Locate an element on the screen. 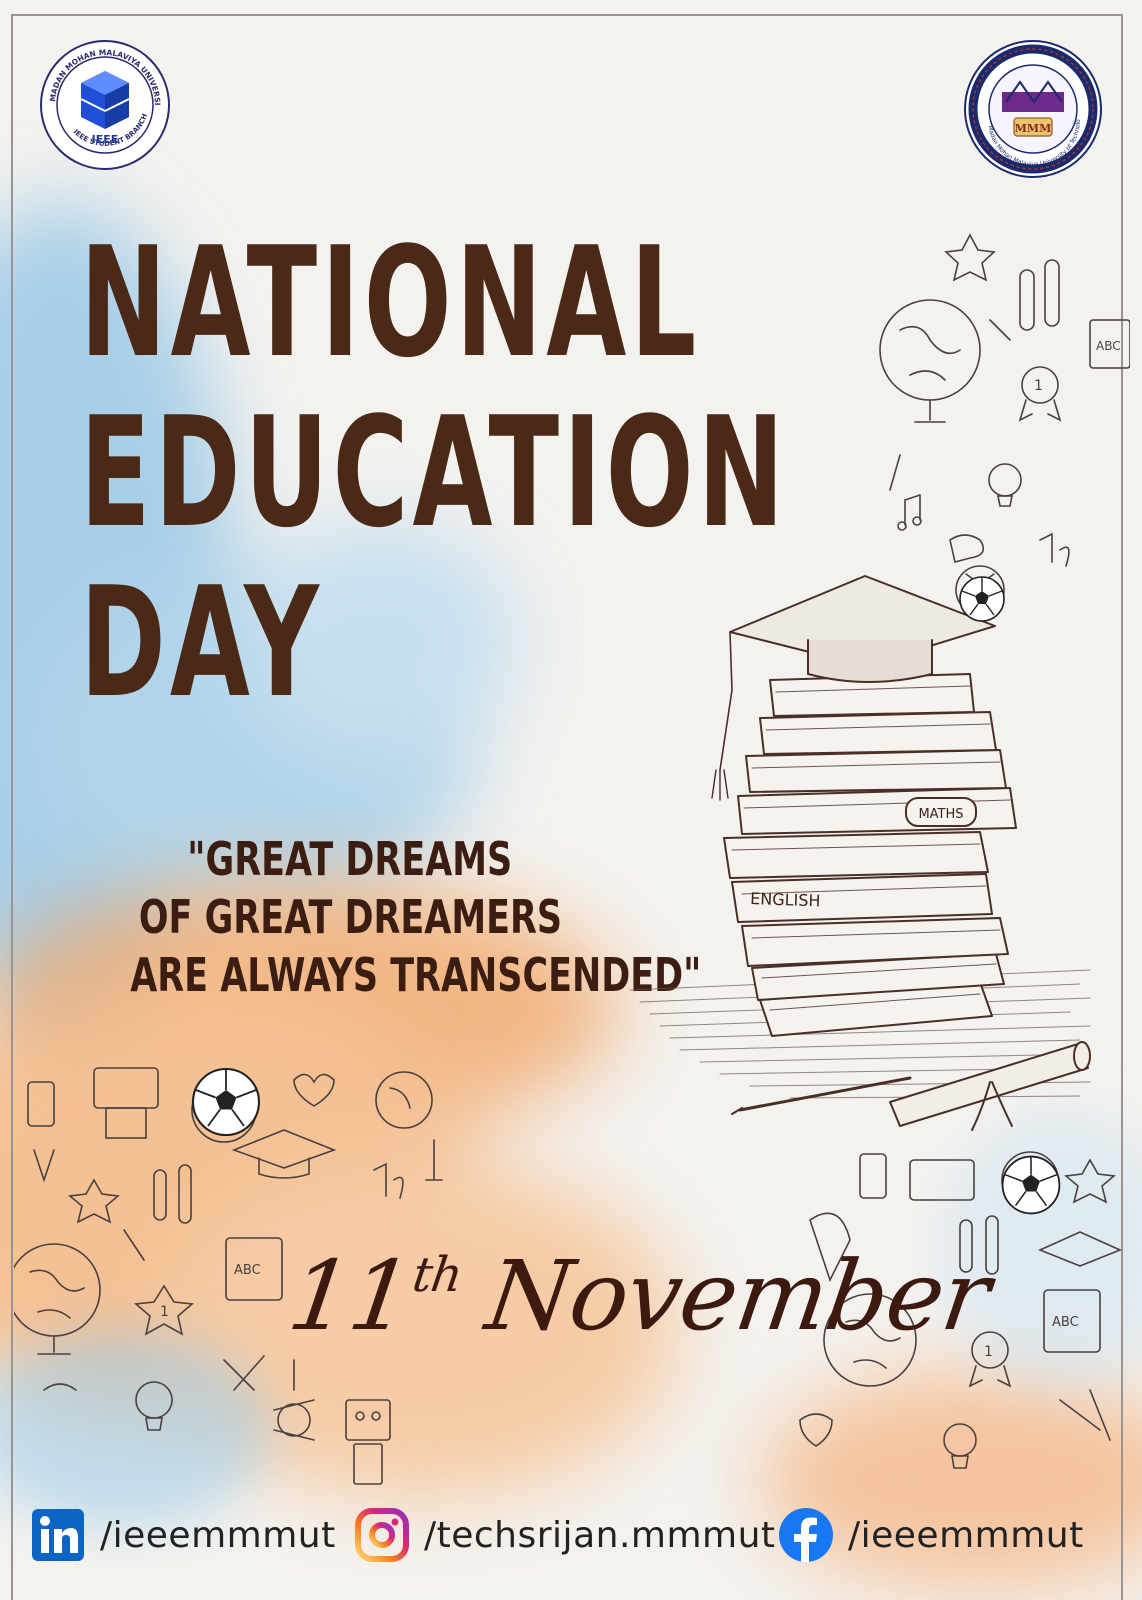 The image size is (1142, 1600). doodle-abc-3: ABC is located at coordinates (1065, 1322).